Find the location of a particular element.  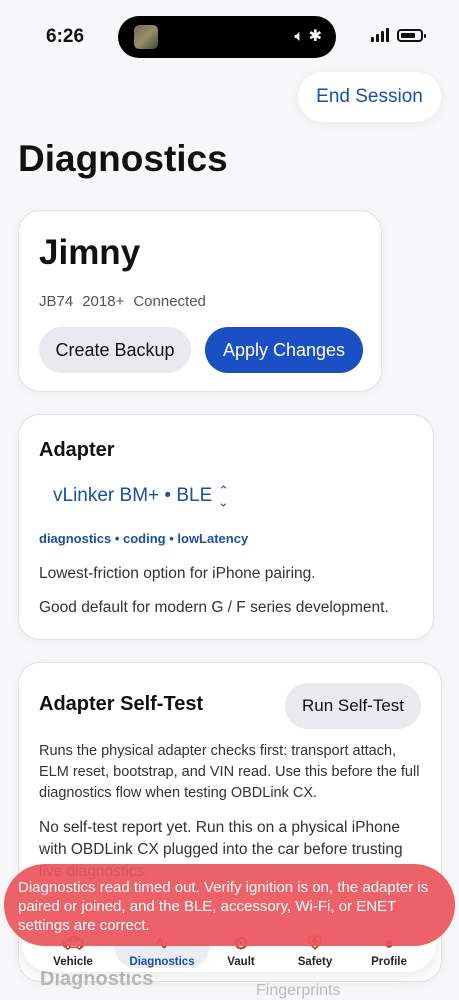

page-title: Diagnostics is located at coordinates (123, 158).